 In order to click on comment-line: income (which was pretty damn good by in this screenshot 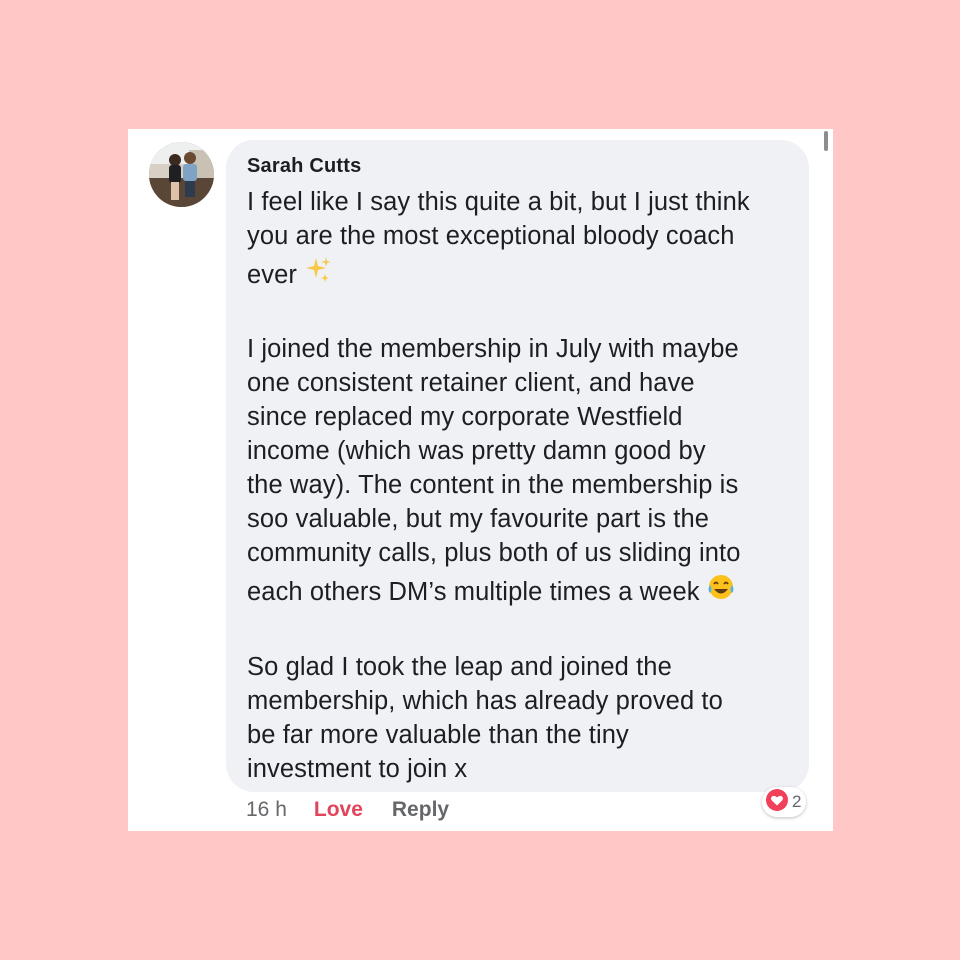, I will do `click(476, 451)`.